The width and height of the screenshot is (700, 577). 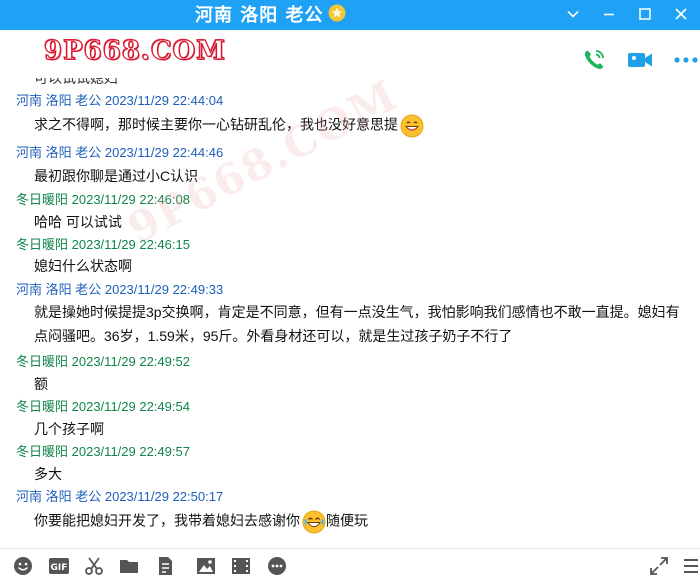 I want to click on window-title: 河南 洛阳 老公, so click(x=259, y=15).